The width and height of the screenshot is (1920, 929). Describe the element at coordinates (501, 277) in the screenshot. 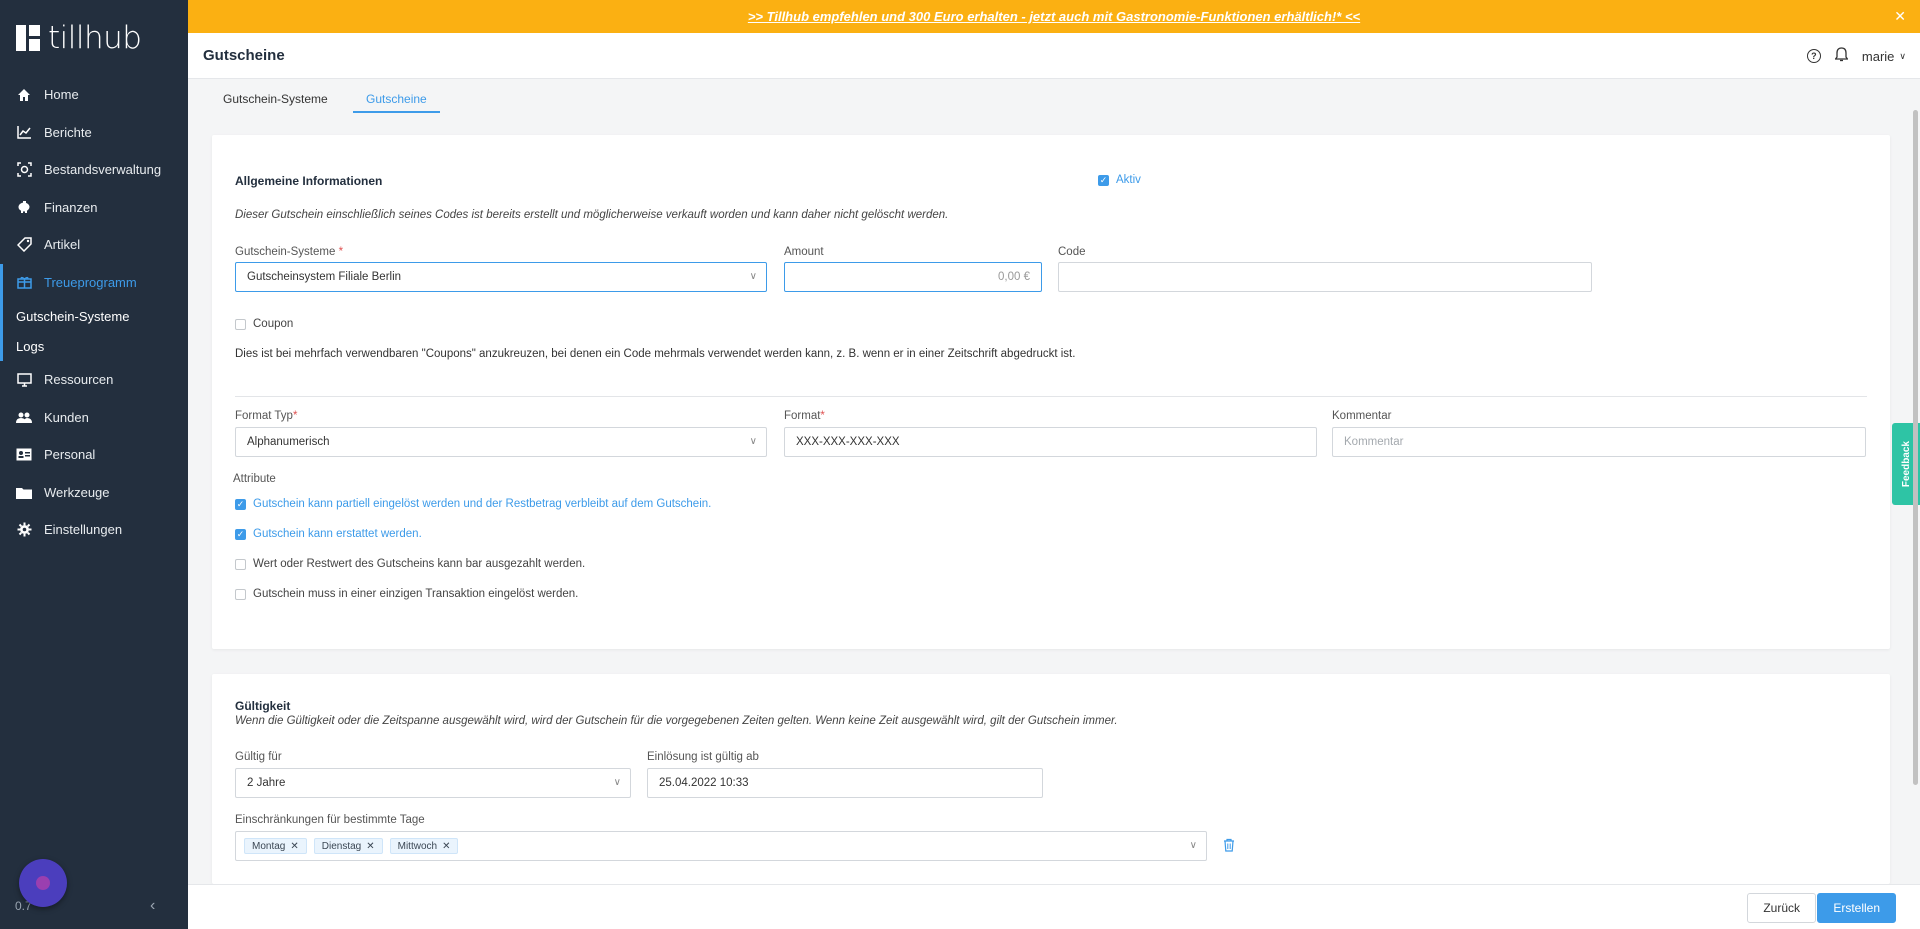

I see `gutschein-systeme-select: Gutscheinsystem Filiale Berlin ∨` at that location.